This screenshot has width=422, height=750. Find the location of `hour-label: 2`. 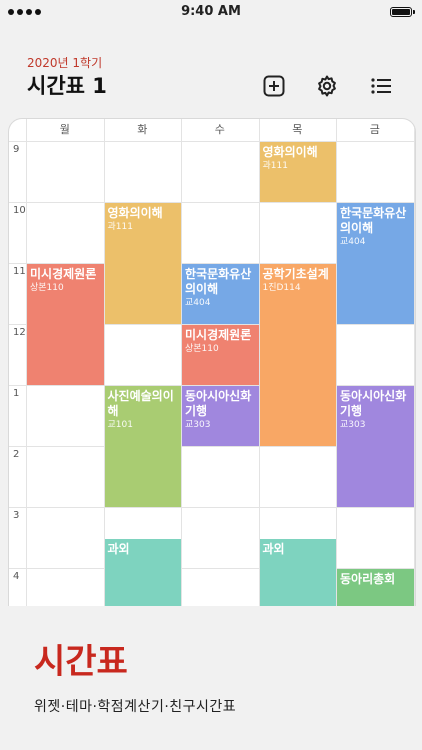

hour-label: 2 is located at coordinates (16, 454).